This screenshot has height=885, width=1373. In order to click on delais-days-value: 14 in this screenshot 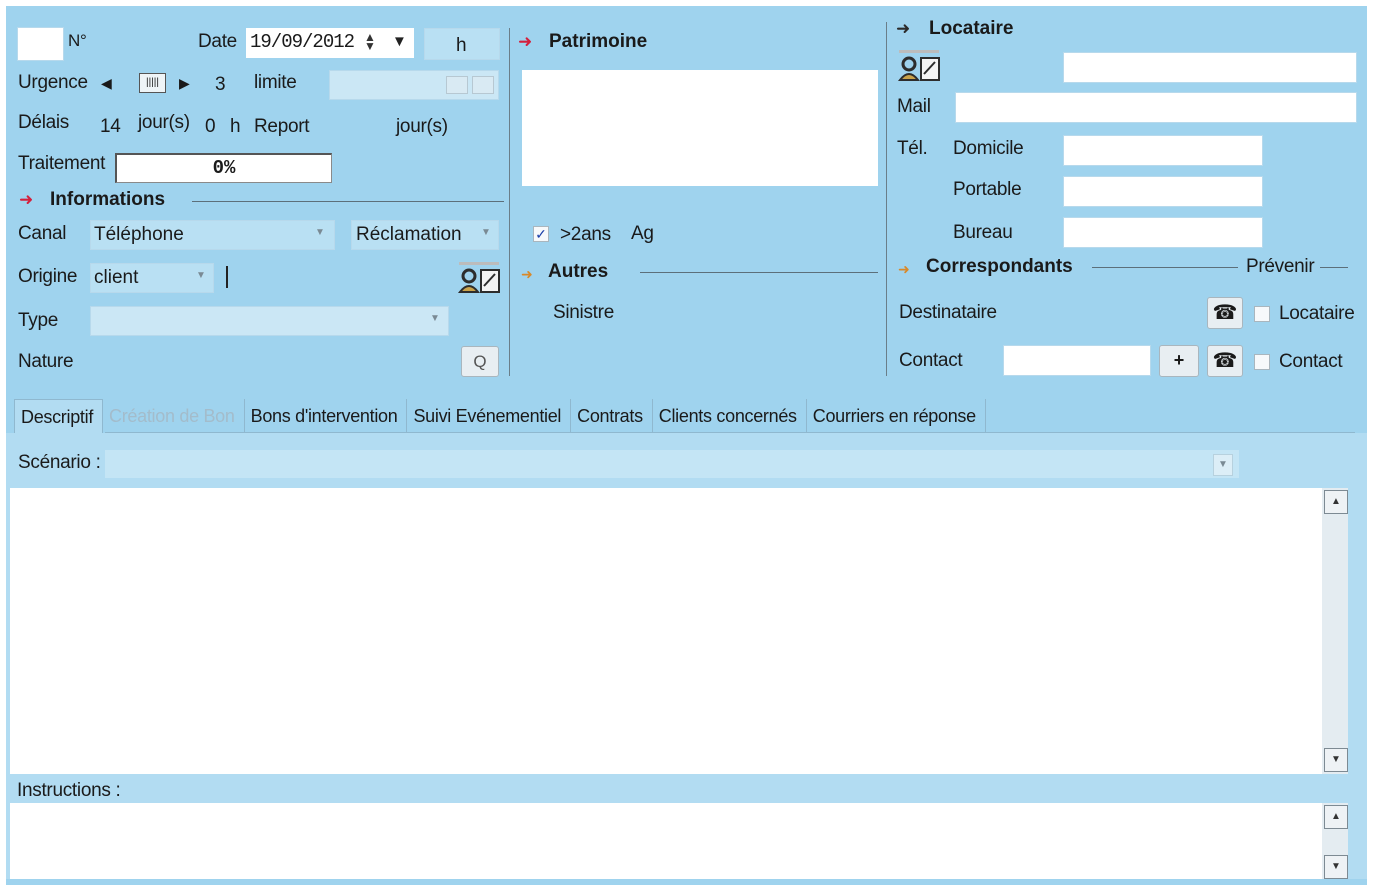, I will do `click(110, 126)`.